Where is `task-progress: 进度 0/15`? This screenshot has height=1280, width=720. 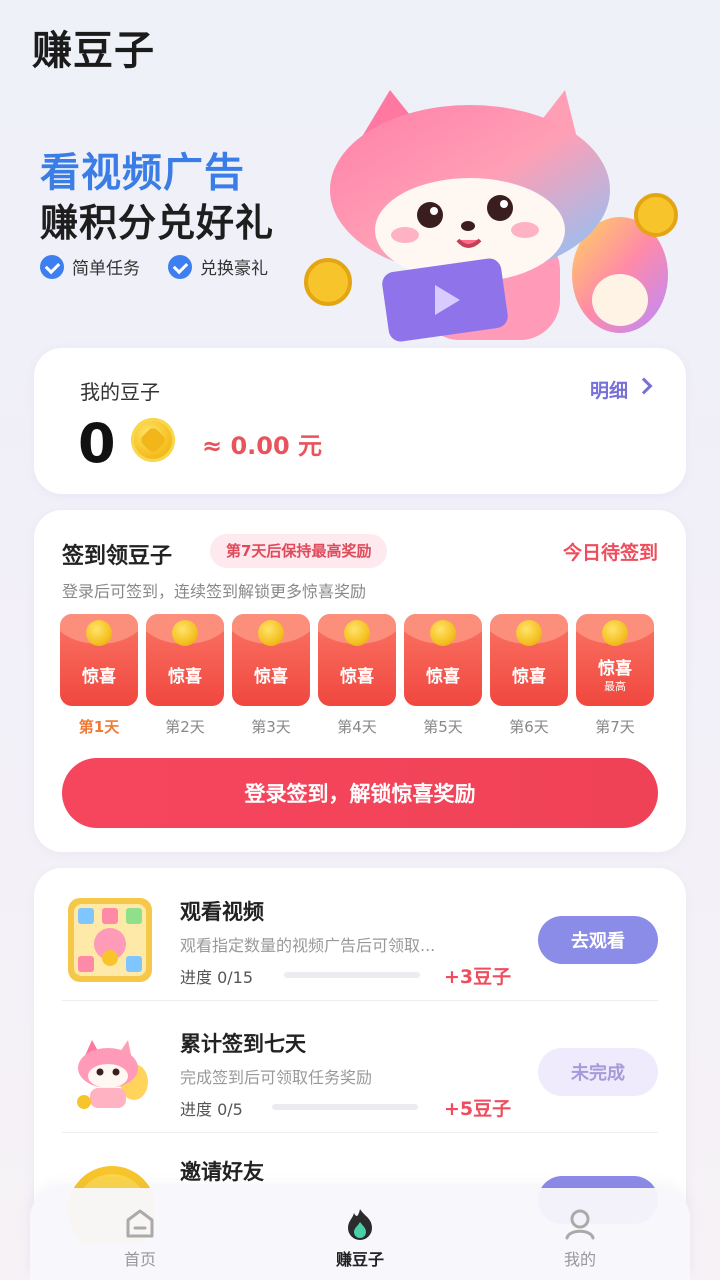
task-progress: 进度 0/15 is located at coordinates (217, 977).